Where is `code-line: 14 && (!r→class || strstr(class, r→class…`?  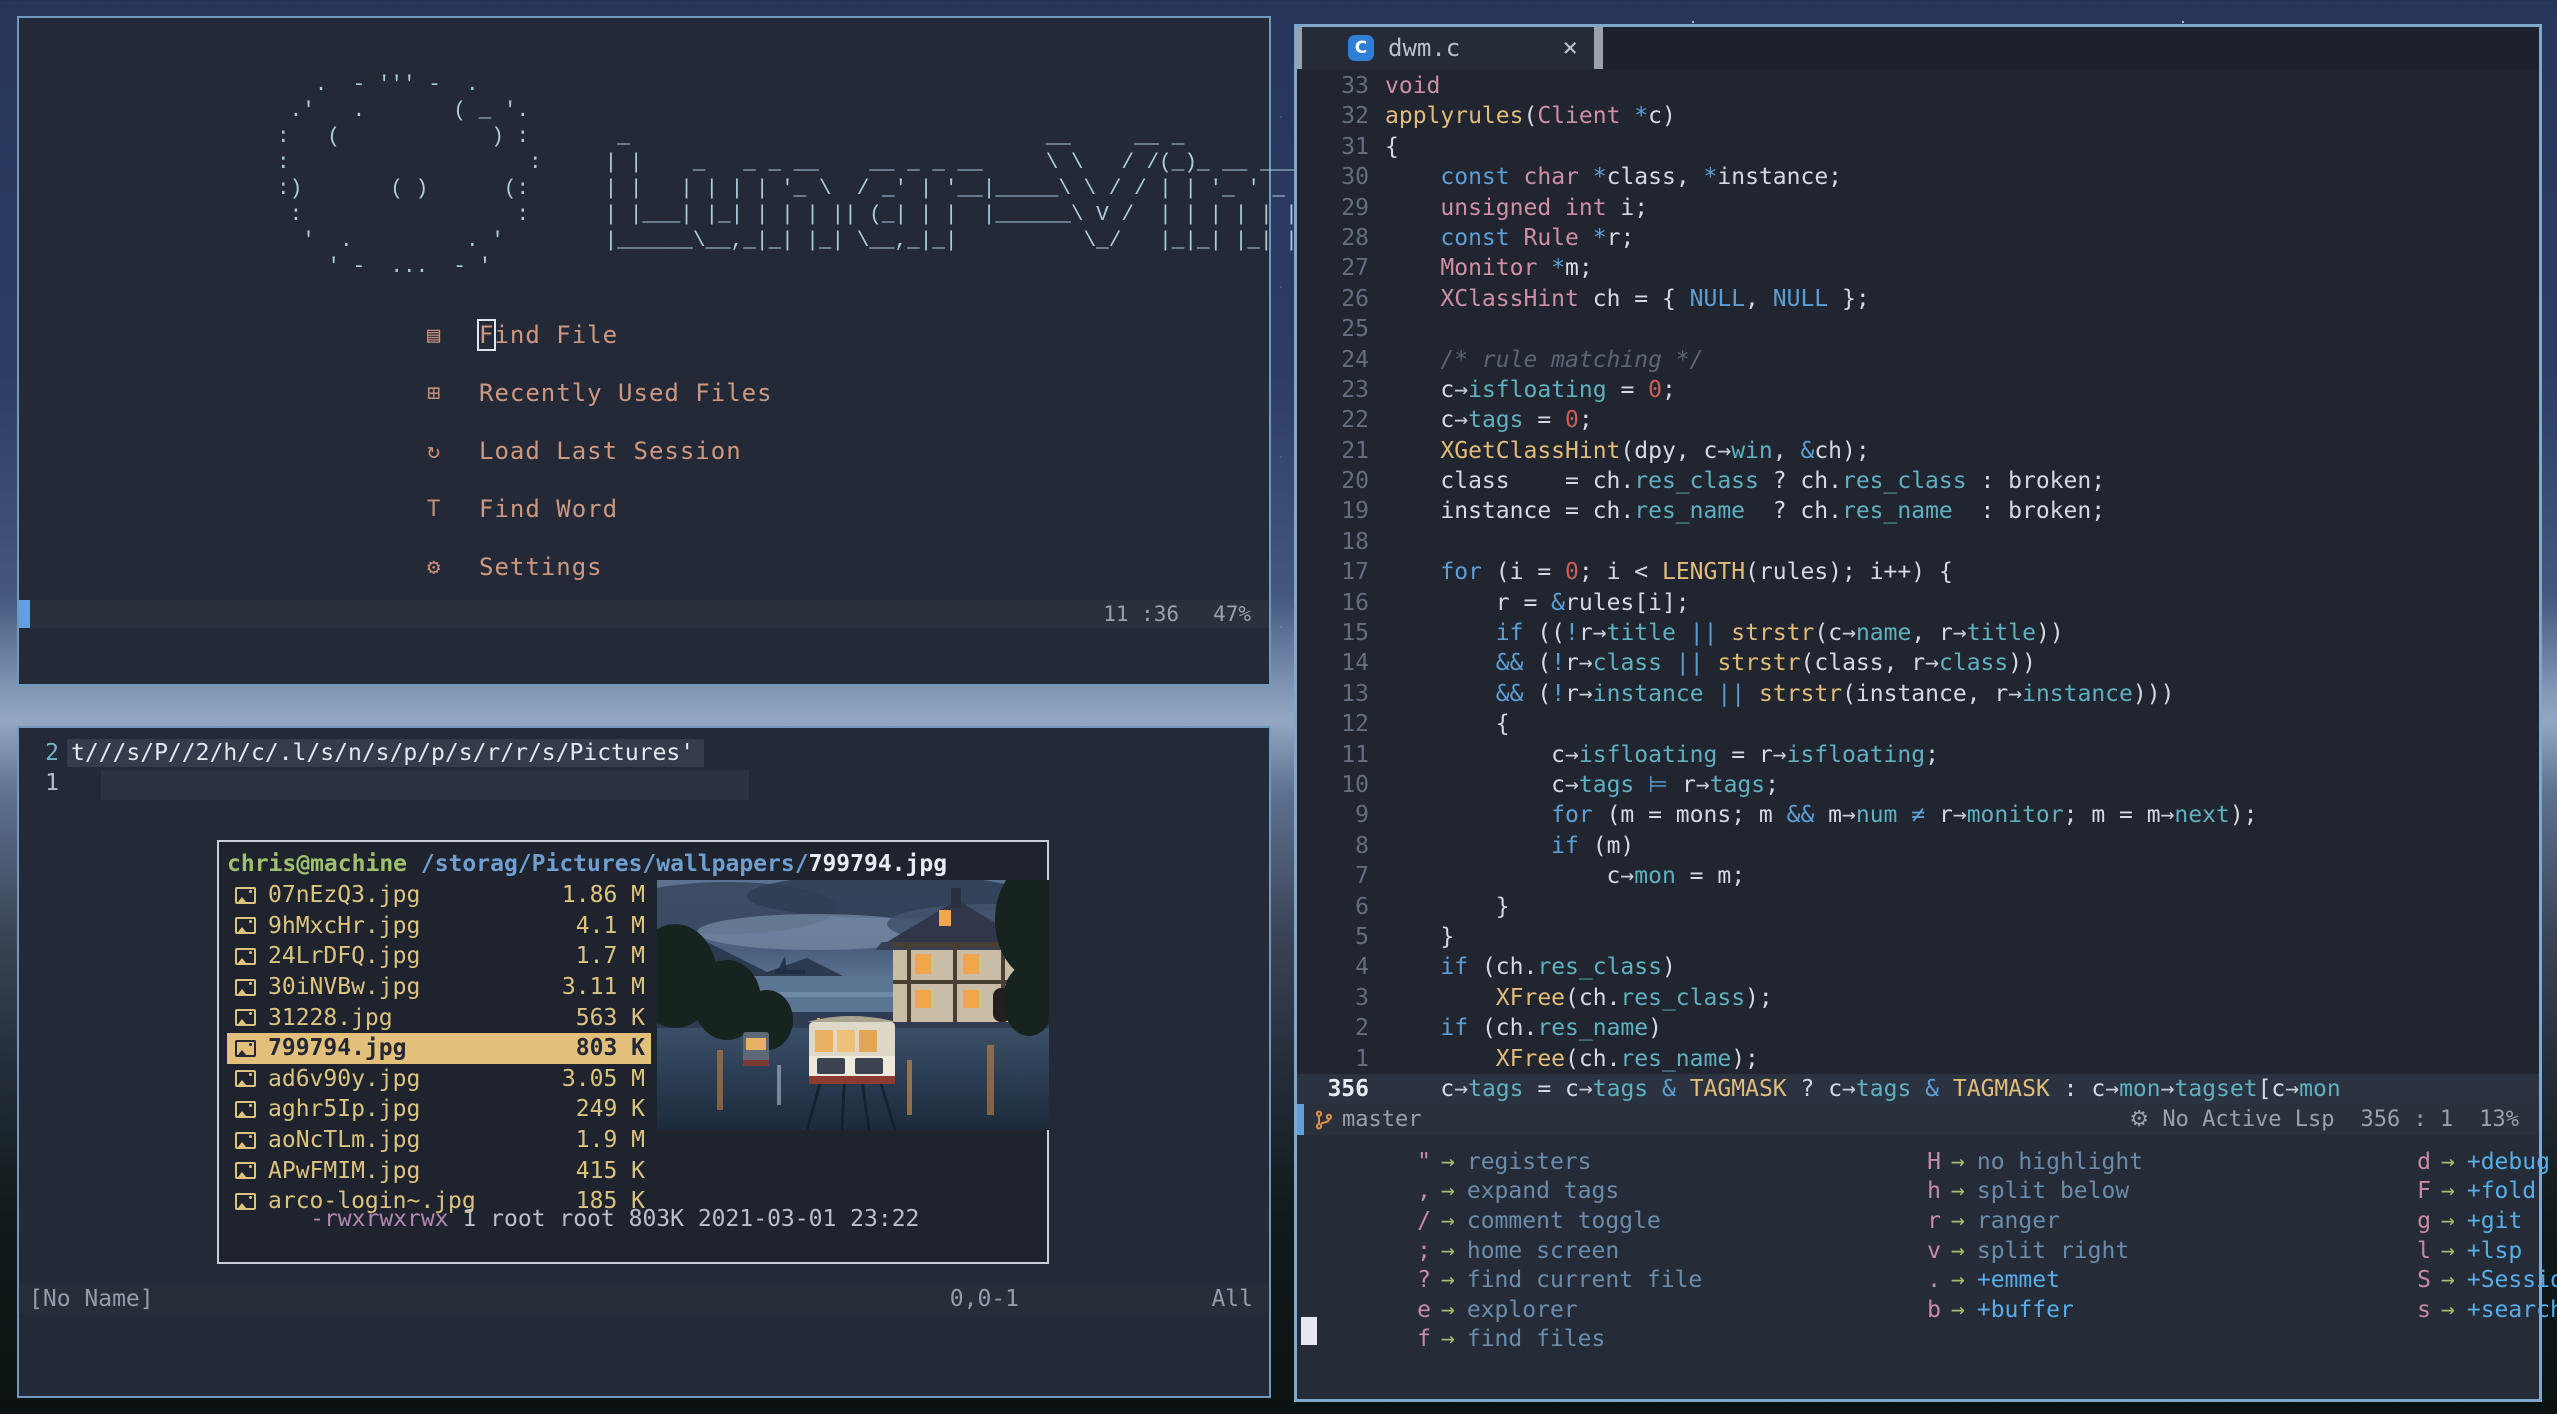 code-line: 14 && (!r→class || strstr(class, r→class… is located at coordinates (1918, 663).